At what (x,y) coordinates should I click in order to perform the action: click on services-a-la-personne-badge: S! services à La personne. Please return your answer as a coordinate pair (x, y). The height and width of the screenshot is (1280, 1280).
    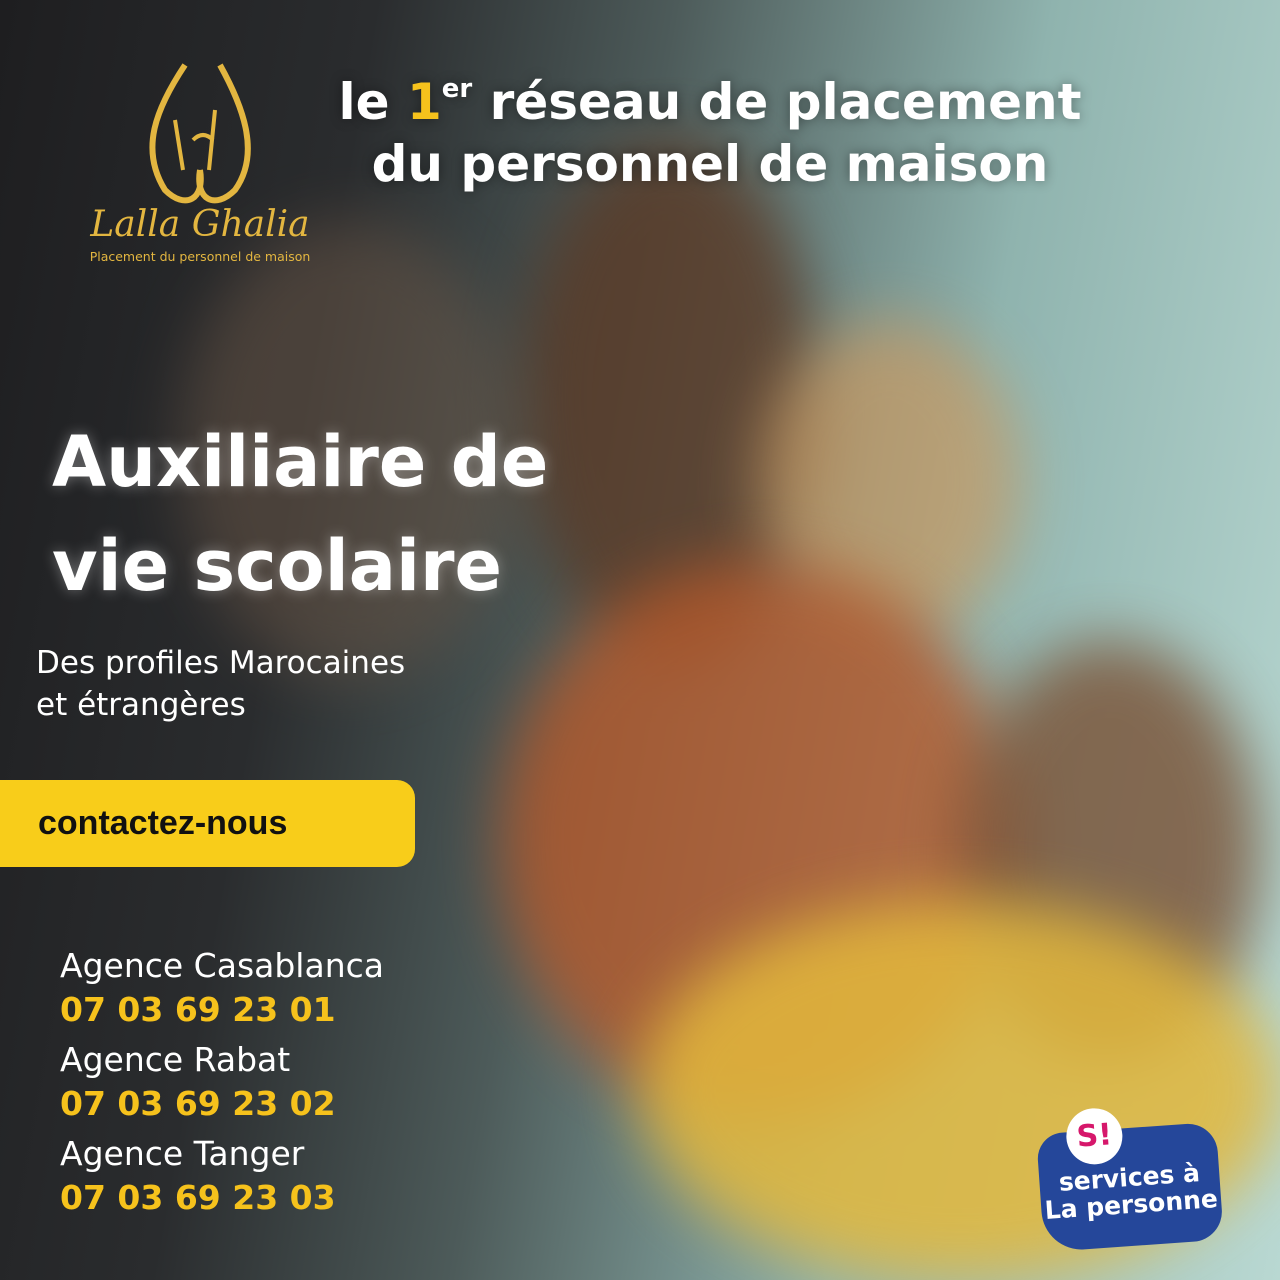
    Looking at the image, I should click on (1130, 1179).